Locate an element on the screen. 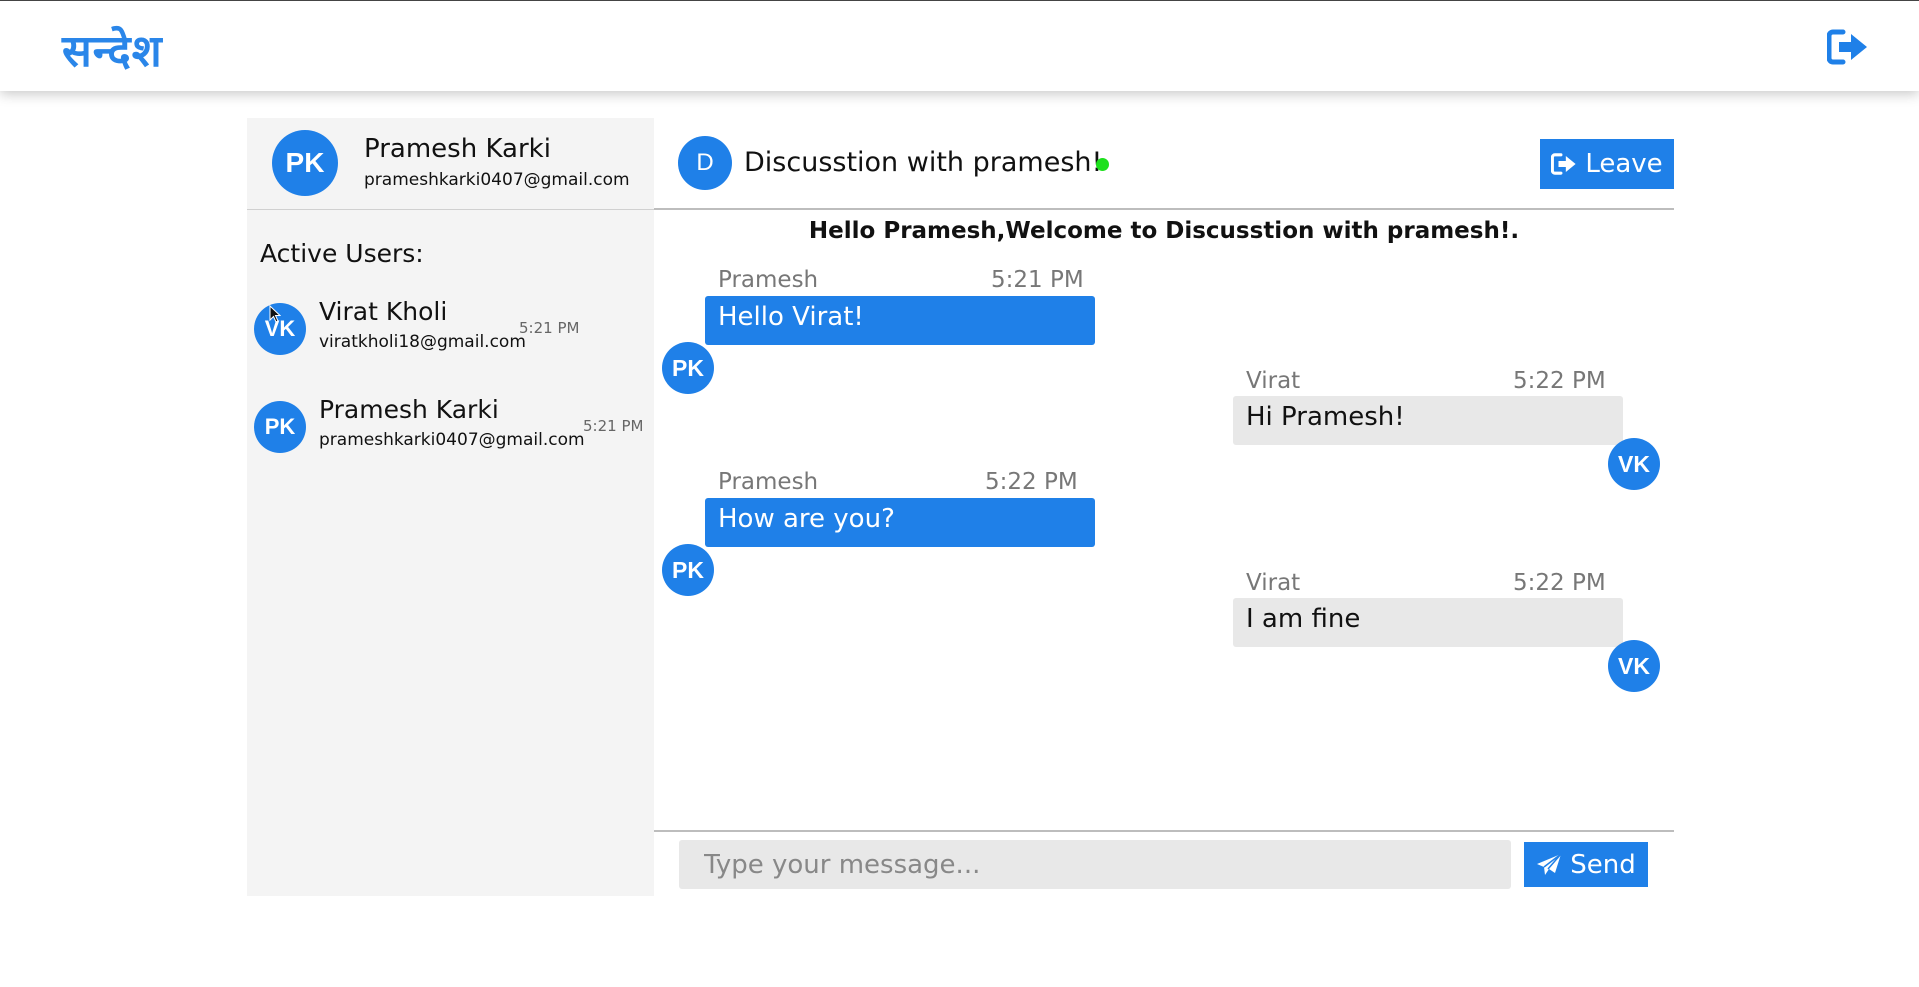 The width and height of the screenshot is (1919, 987). chat-header: D Discusstion with pramesh! Leave is located at coordinates (1164, 164).